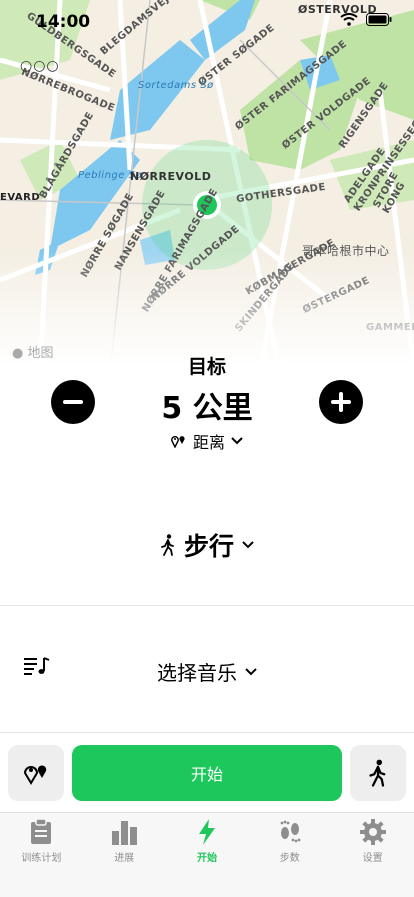 This screenshot has height=897, width=414. I want to click on footprints-icon, so click(290, 831).